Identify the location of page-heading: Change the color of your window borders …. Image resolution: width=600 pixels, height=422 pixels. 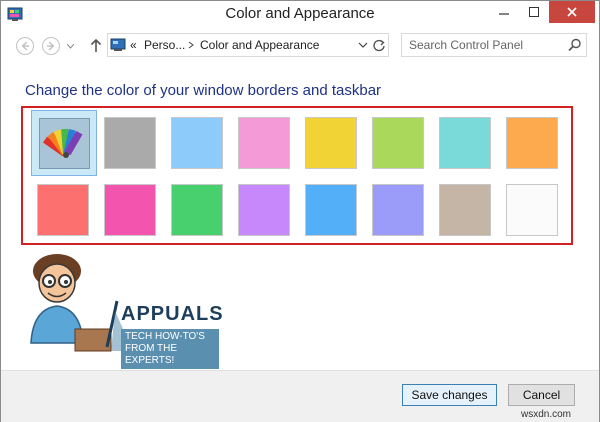
(203, 90).